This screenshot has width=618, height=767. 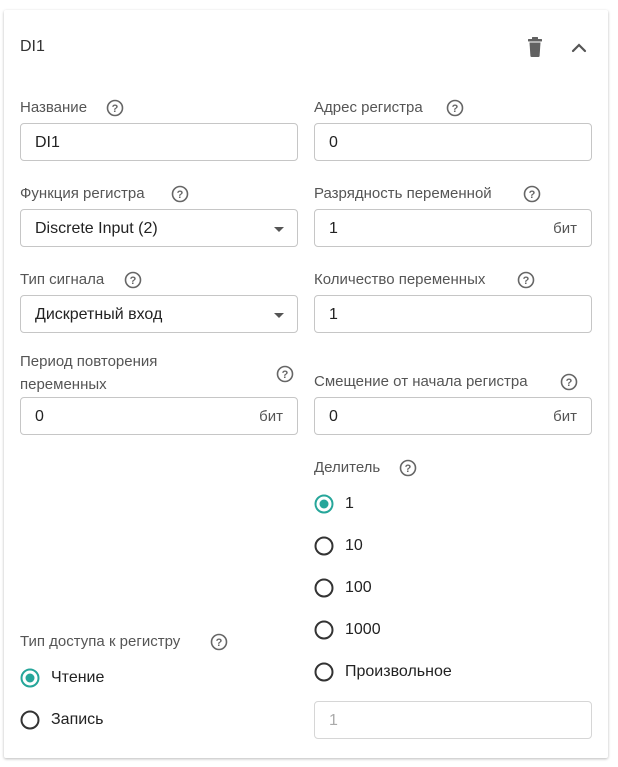 I want to click on access-option-label: Чтение, so click(x=77, y=678).